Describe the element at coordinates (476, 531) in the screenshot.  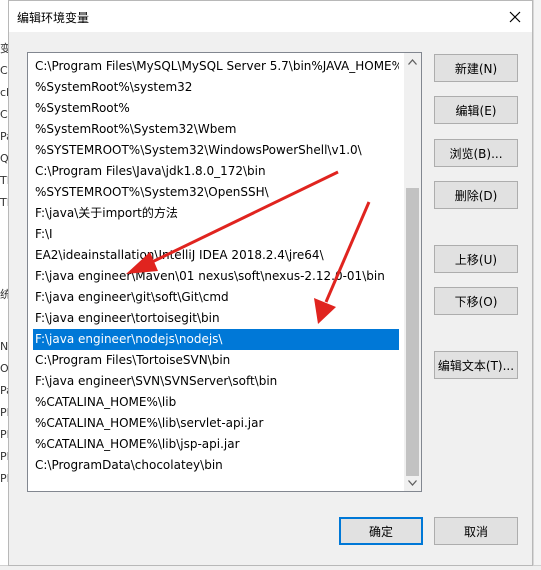
I see `cancel-button: 取消` at that location.